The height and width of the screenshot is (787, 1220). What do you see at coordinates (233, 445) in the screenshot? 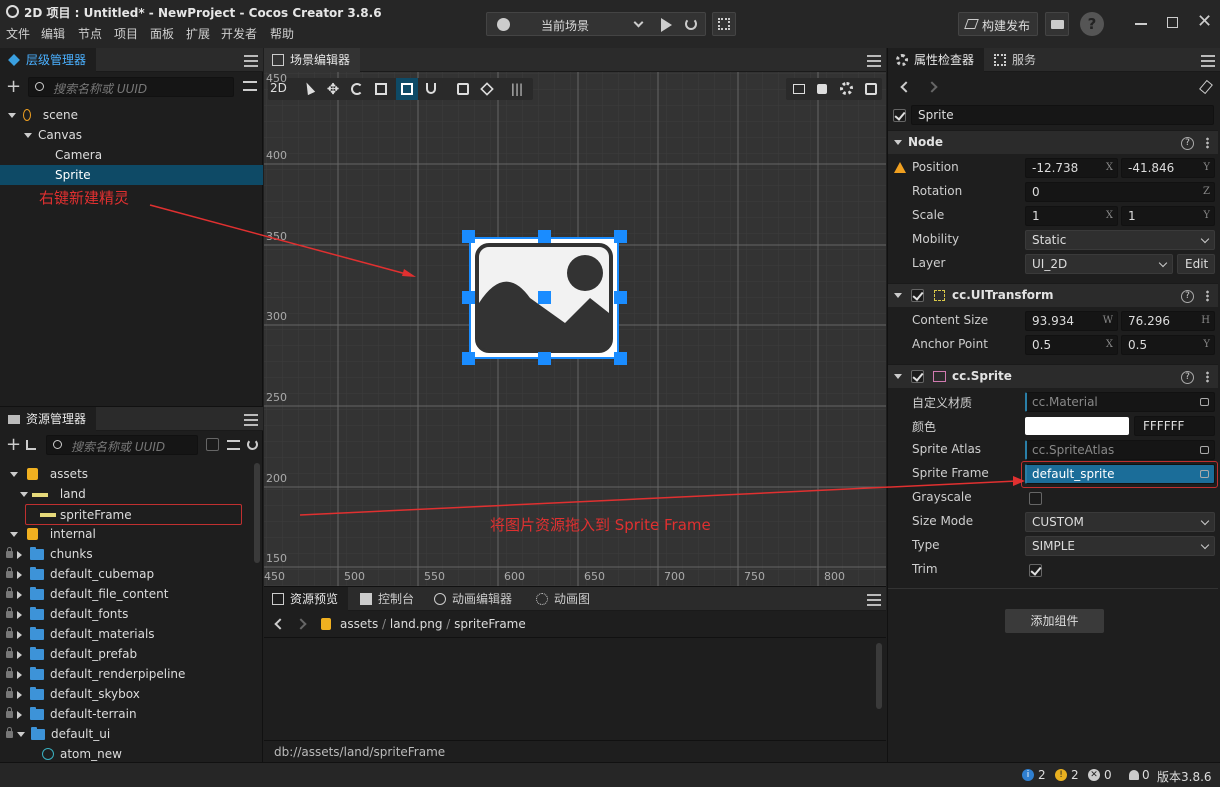
I see `list-icon` at bounding box center [233, 445].